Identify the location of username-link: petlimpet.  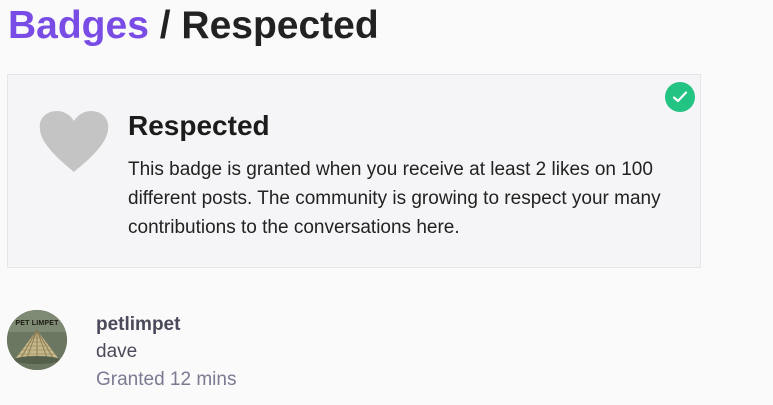
(166, 325).